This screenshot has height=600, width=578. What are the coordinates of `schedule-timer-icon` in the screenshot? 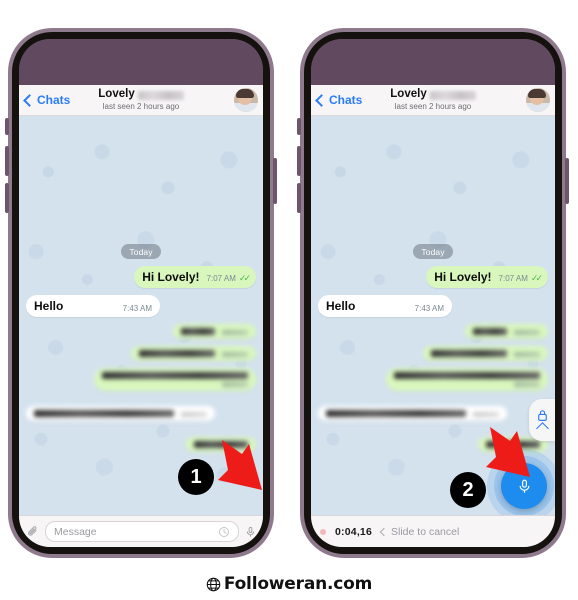 It's located at (224, 532).